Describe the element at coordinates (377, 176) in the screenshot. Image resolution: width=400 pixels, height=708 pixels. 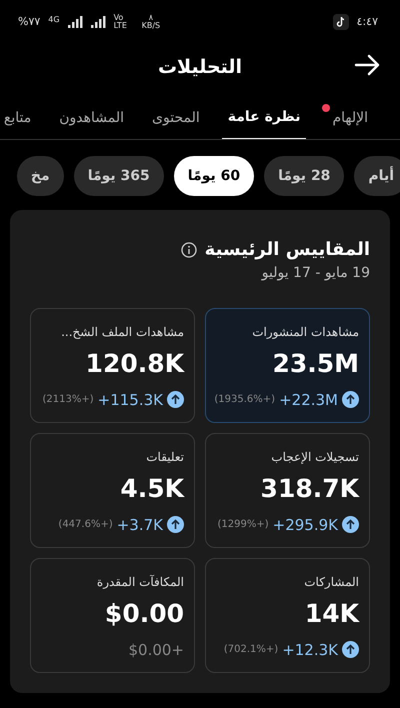
I see `range-chip: أيام` at that location.